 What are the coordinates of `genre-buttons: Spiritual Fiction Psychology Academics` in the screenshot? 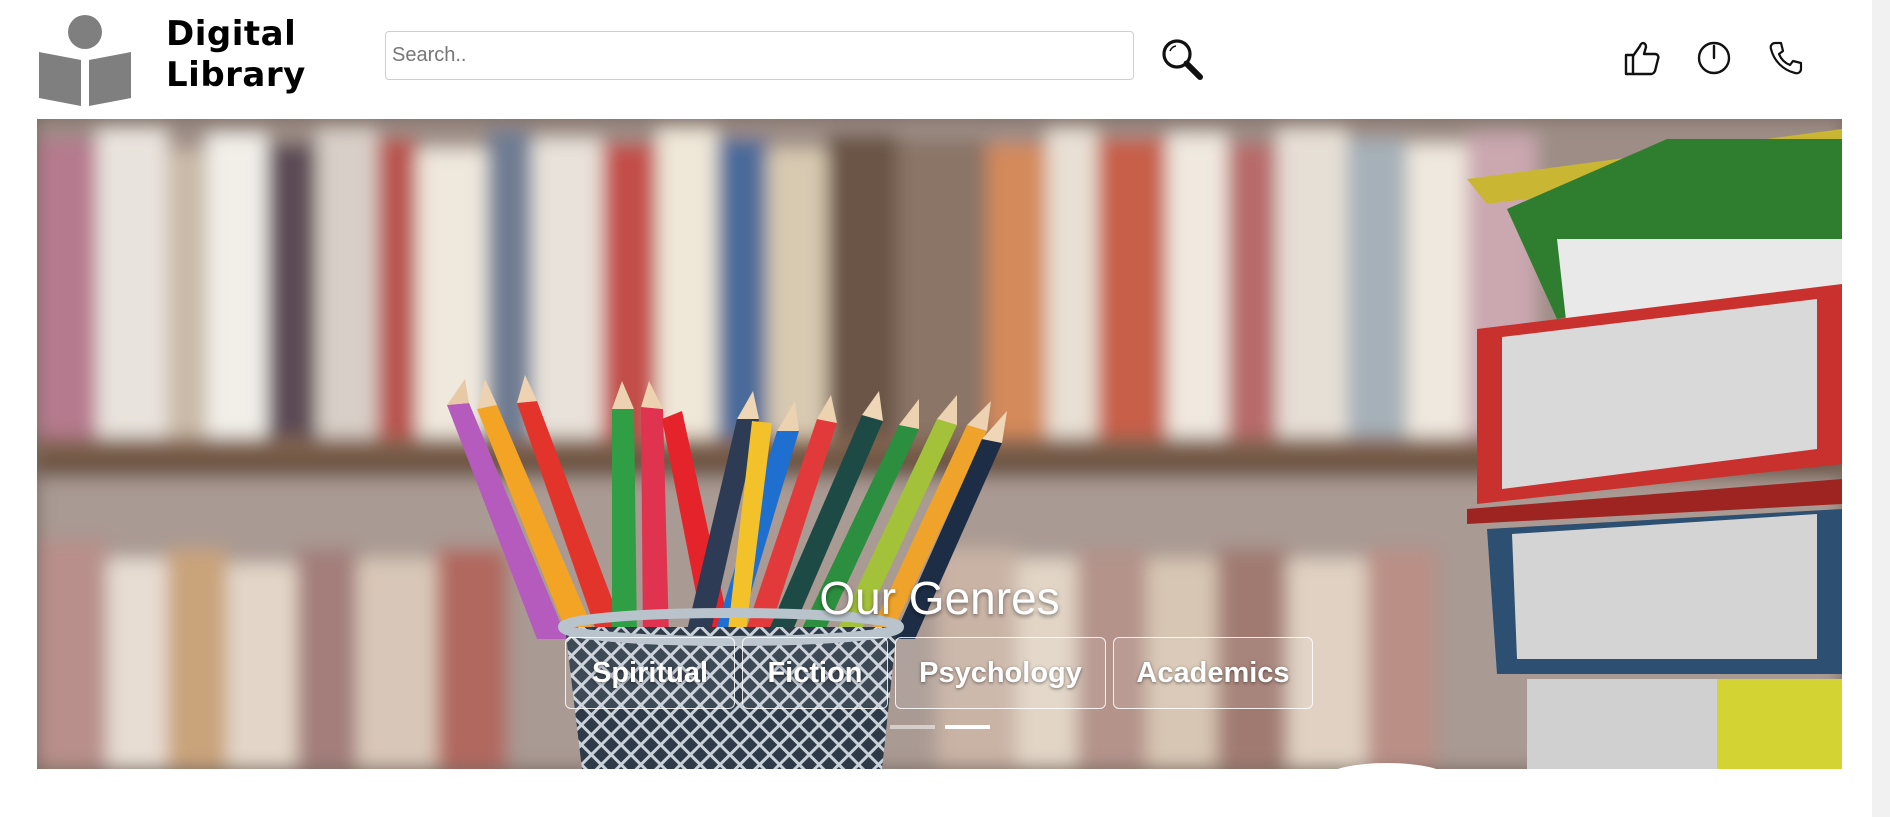 It's located at (939, 673).